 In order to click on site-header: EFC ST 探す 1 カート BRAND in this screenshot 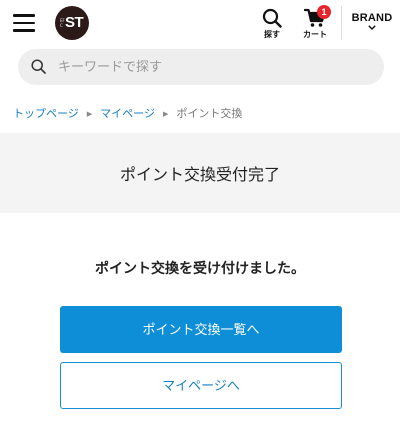, I will do `click(200, 23)`.